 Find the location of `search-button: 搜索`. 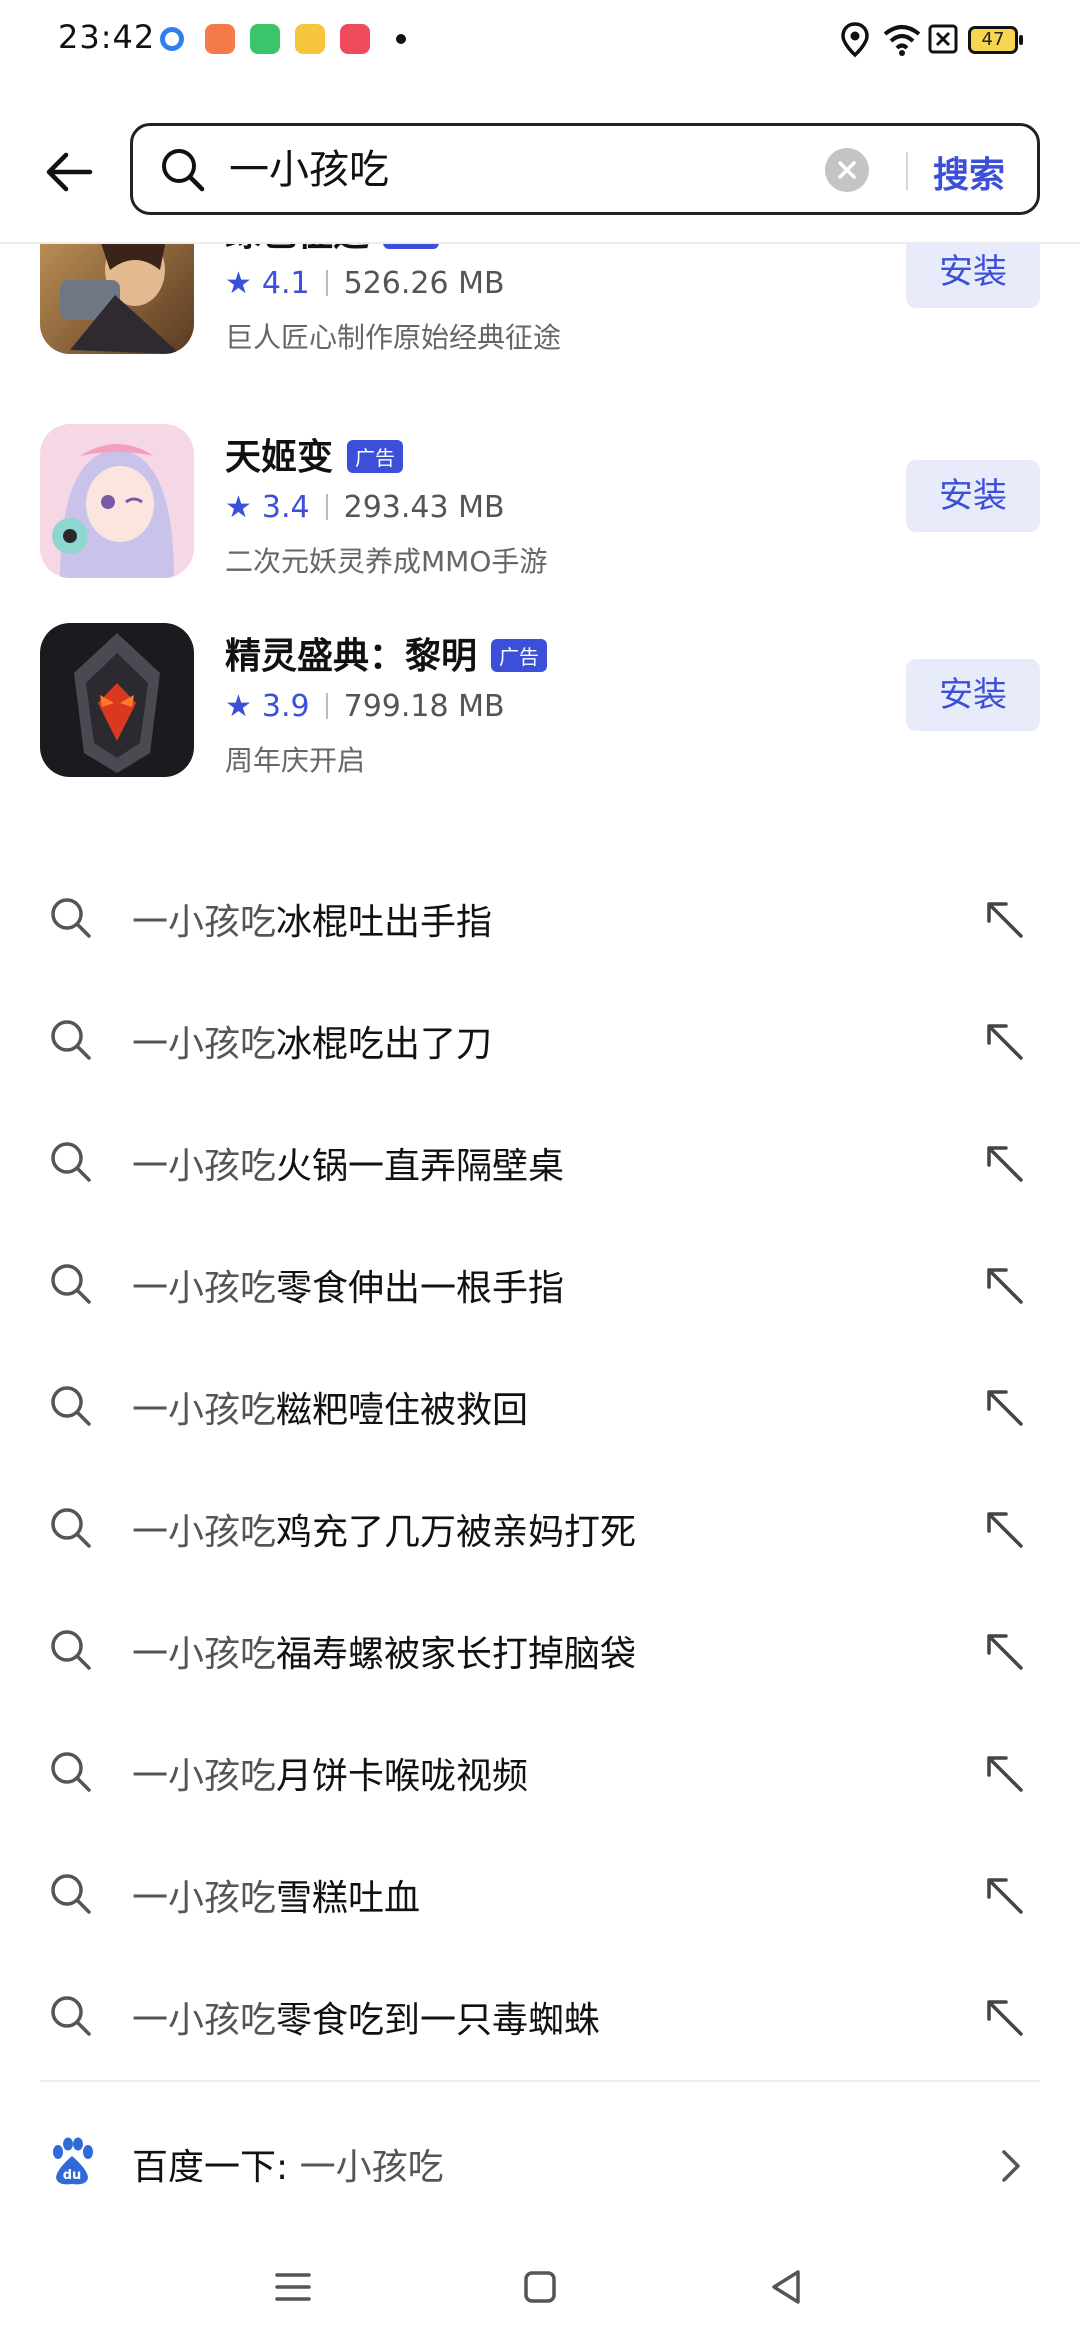

search-button: 搜索 is located at coordinates (969, 172).